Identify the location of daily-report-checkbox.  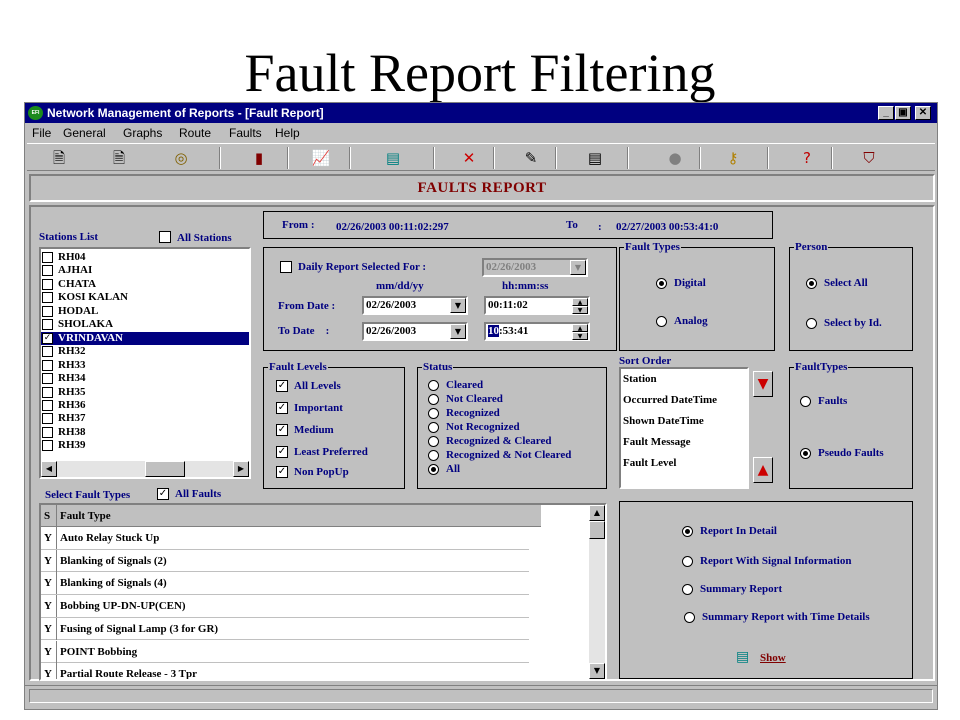
(286, 267).